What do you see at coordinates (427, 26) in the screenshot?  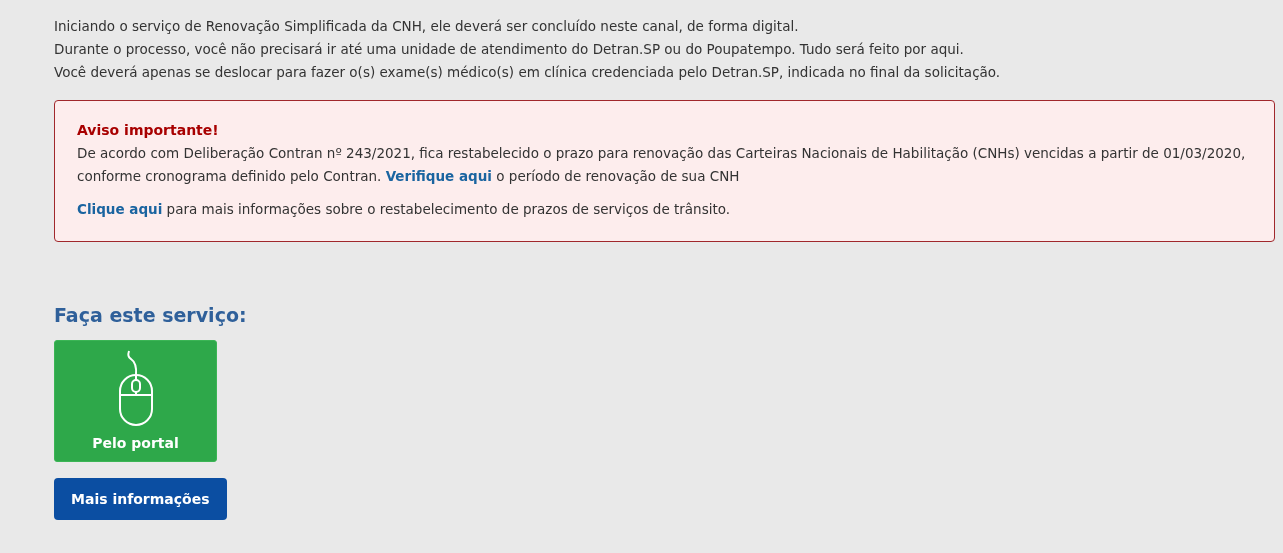 I see `intro-text: Iniciando o serviço de Renovação Simplificada da CNH, ele deverá ser concluído neste canal, de forma digital.` at bounding box center [427, 26].